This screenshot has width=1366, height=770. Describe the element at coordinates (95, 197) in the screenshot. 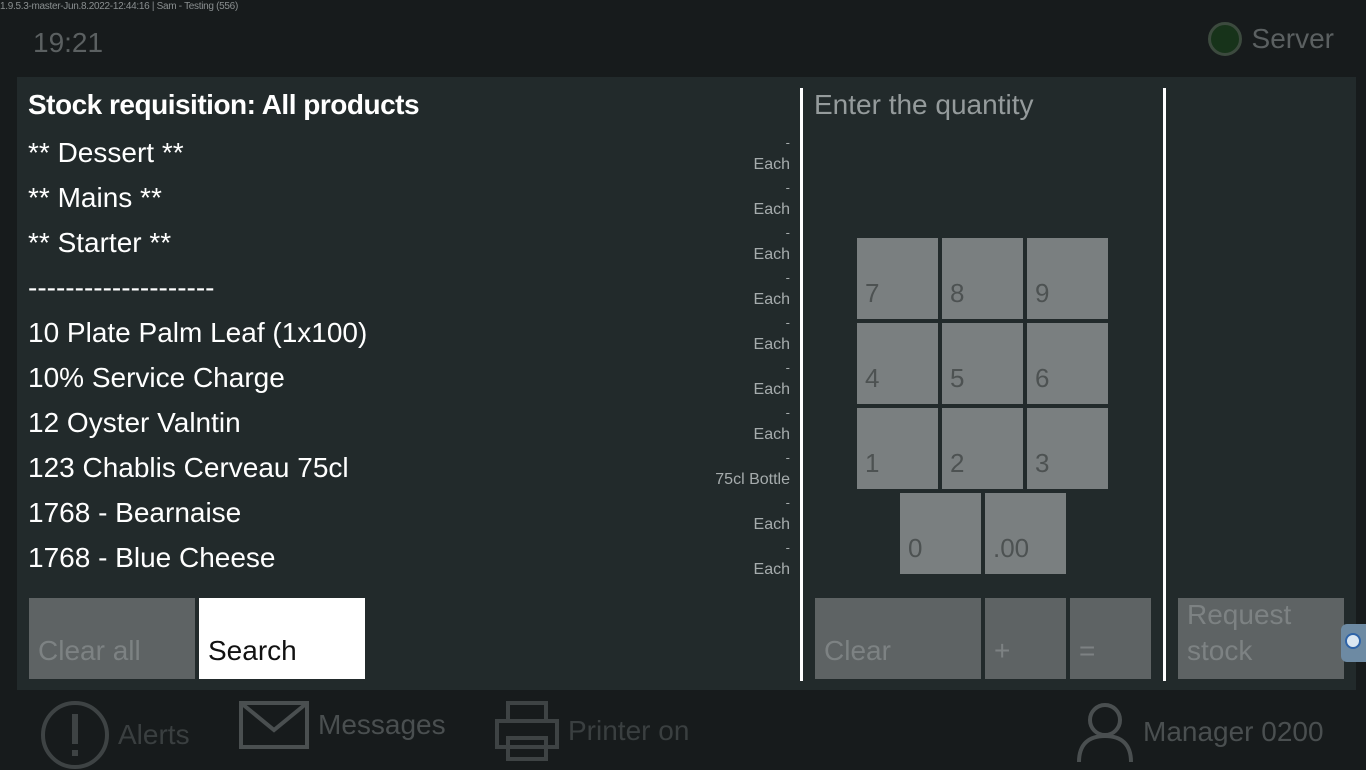

I see `product-name: ** Mains **` at that location.